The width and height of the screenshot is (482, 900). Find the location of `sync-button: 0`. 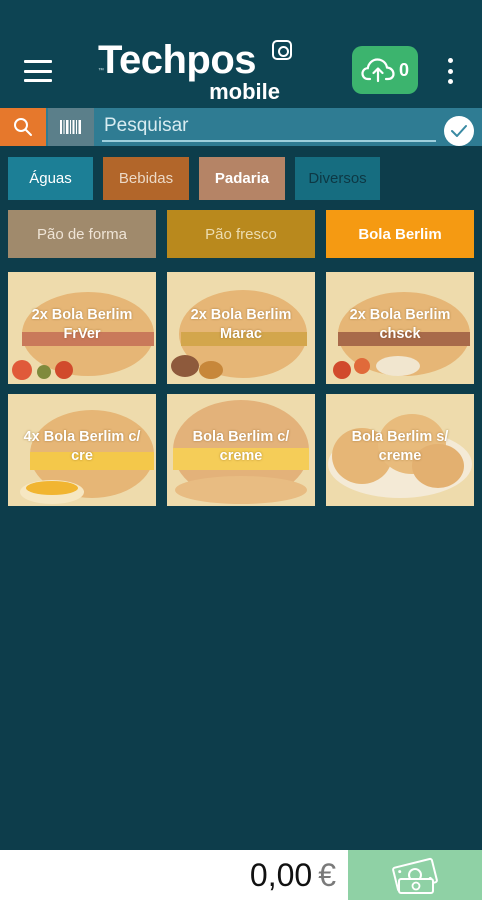

sync-button: 0 is located at coordinates (385, 70).